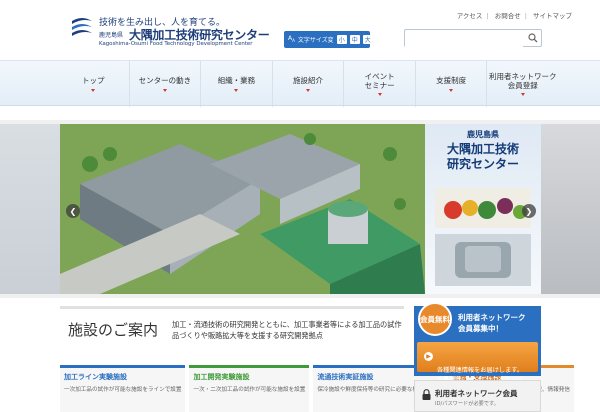 The image size is (600, 412). Describe the element at coordinates (435, 319) in the screenshot. I see `free-membership-badge: 会員無料` at that location.